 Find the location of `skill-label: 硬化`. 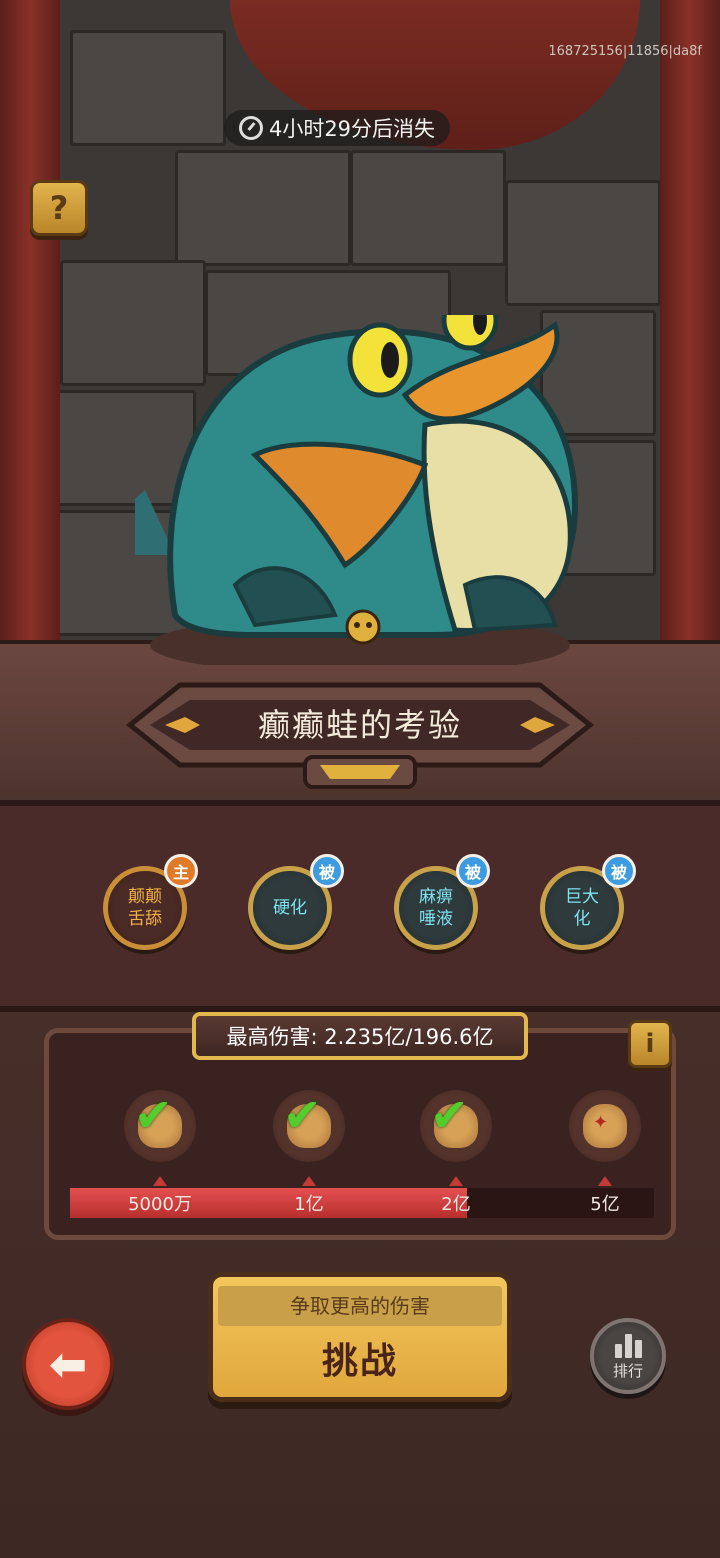

skill-label: 硬化 is located at coordinates (290, 908).